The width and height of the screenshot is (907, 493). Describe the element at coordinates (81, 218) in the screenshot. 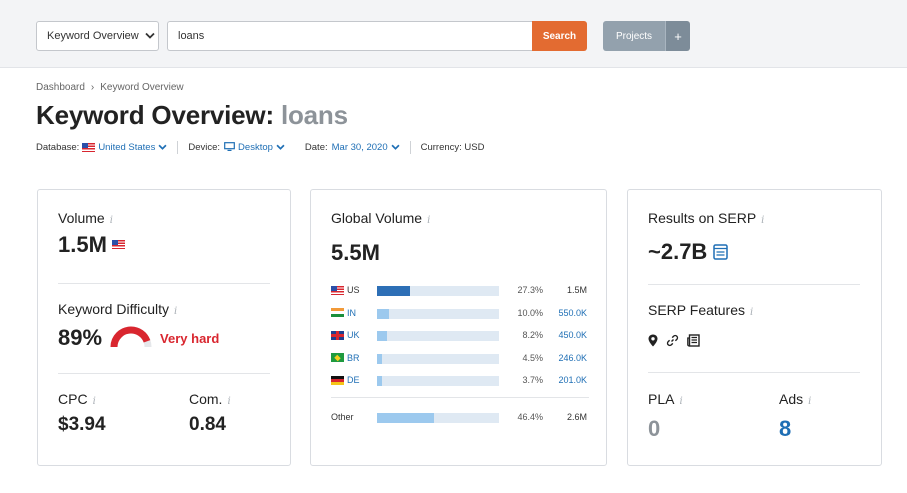

I see `volume-label: Volume` at that location.